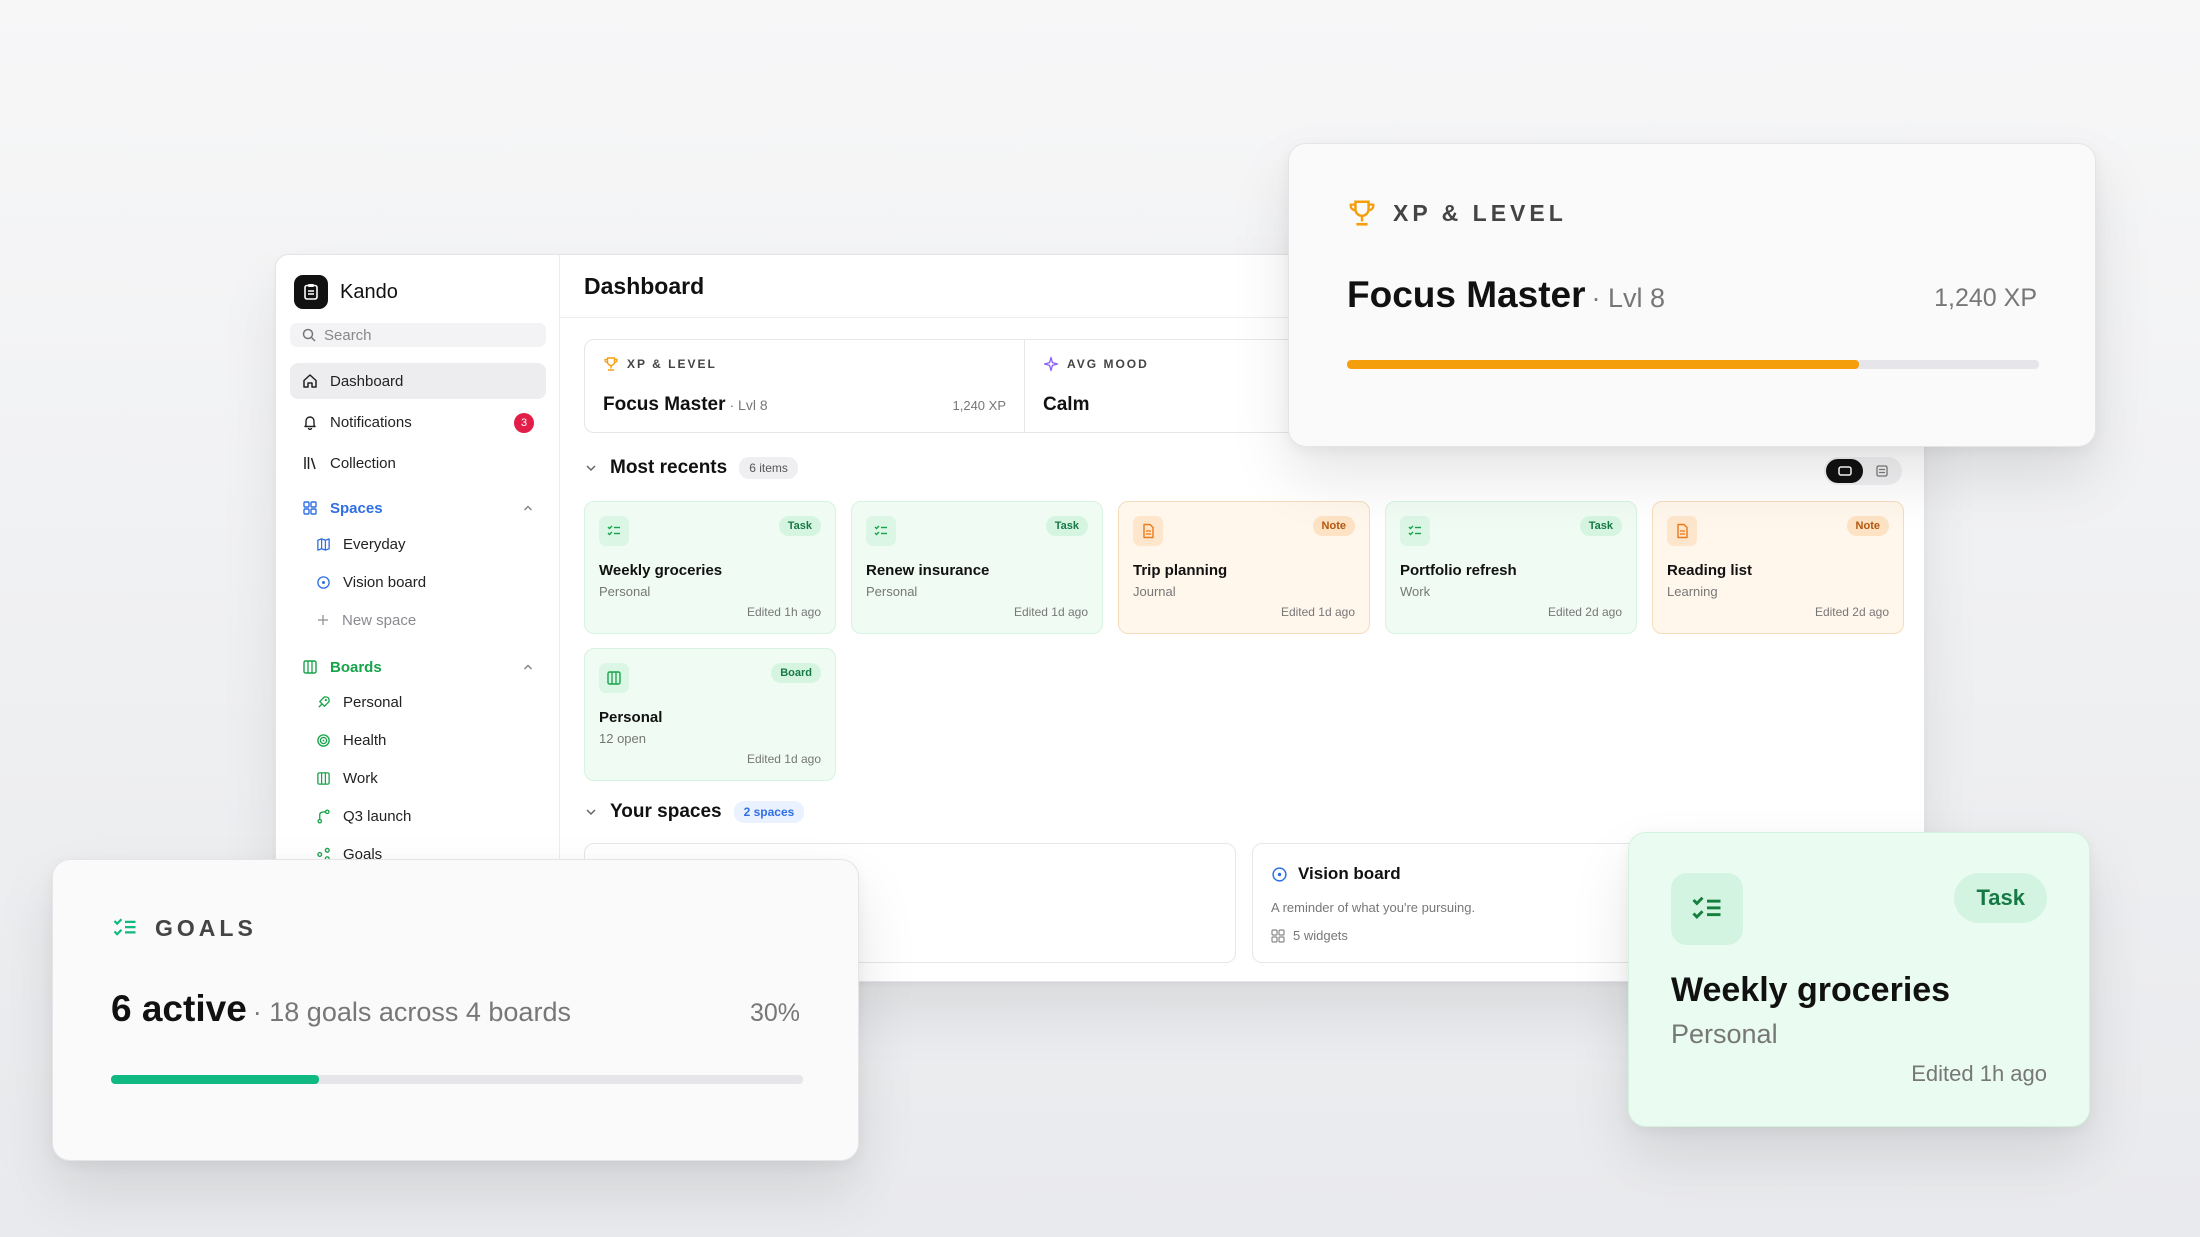  Describe the element at coordinates (309, 335) in the screenshot. I see `search-icon` at that location.